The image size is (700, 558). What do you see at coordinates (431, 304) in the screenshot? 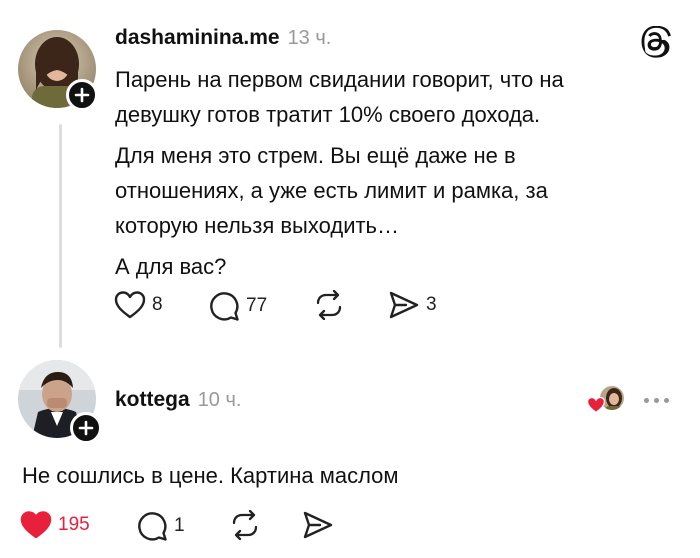
I see `post-share-count: 3` at bounding box center [431, 304].